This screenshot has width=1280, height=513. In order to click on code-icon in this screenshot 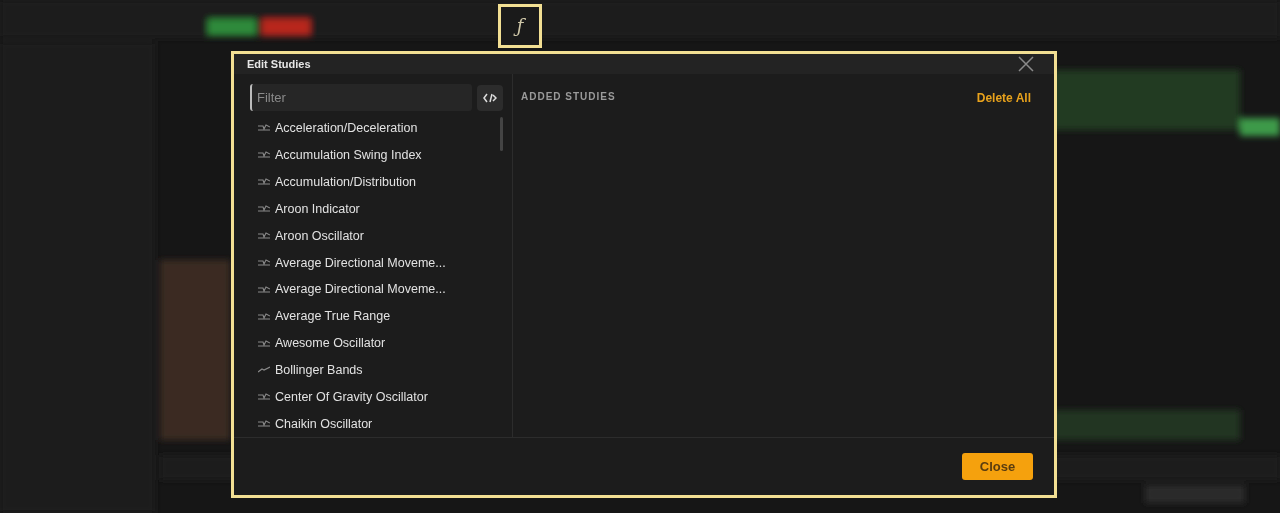, I will do `click(490, 97)`.